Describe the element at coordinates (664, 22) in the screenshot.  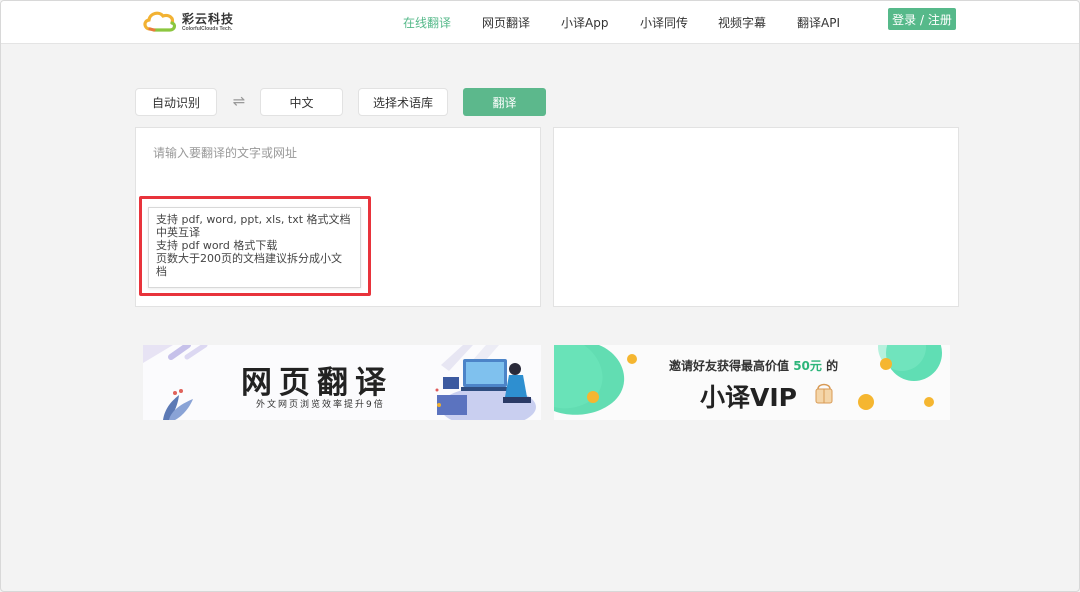
I see `nav-simultaneous: 小译同传` at that location.